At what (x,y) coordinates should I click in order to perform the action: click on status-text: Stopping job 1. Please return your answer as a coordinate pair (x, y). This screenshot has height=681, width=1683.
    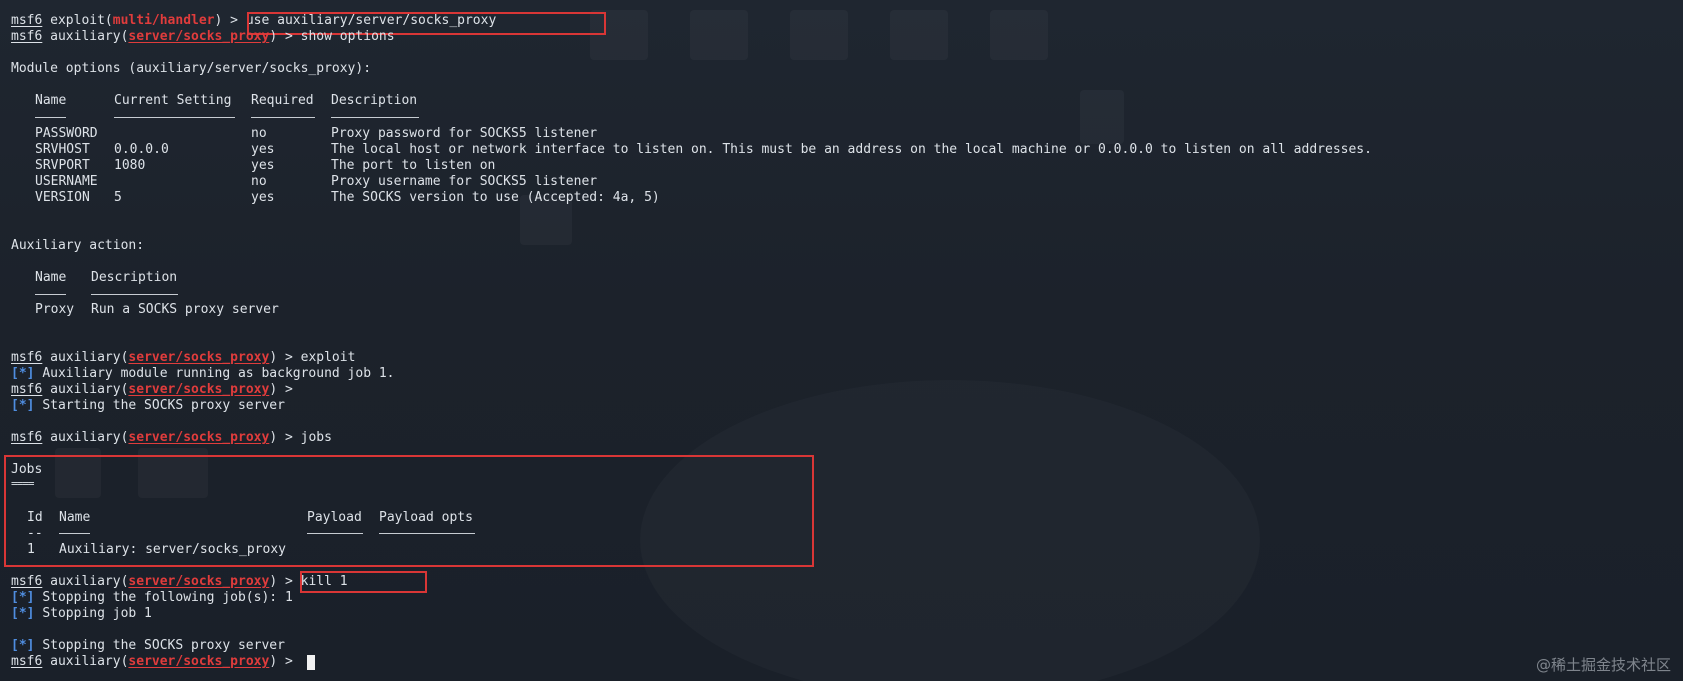
    Looking at the image, I should click on (97, 613).